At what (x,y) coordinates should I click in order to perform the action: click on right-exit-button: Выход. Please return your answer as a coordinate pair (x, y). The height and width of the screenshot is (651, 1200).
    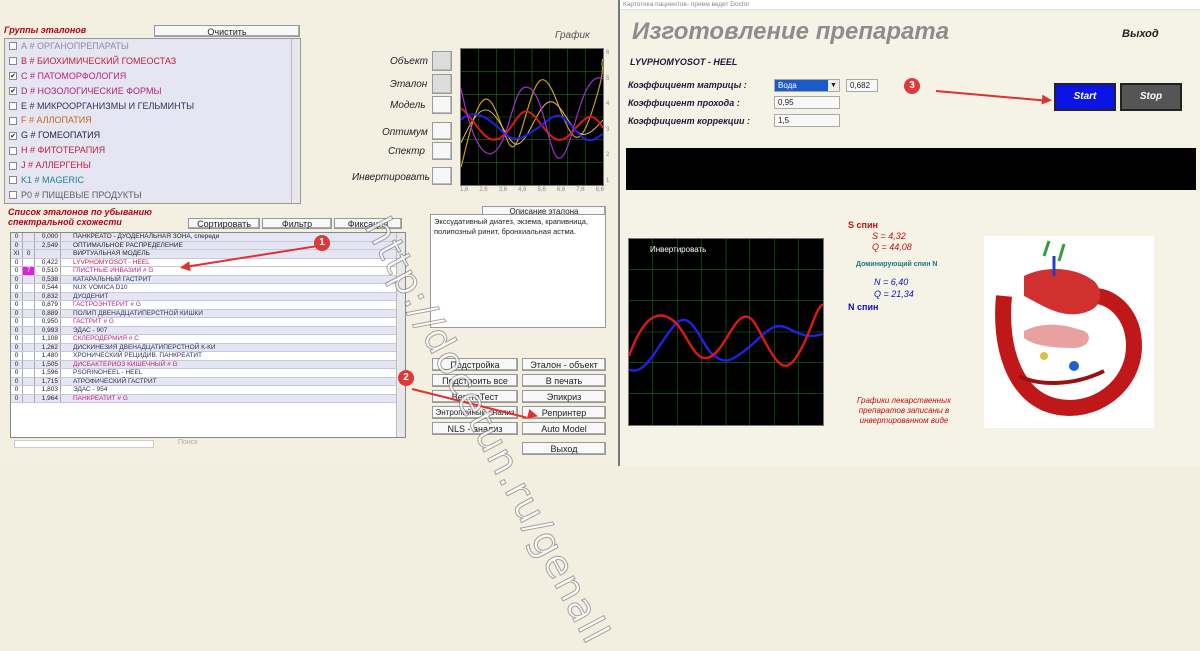
    Looking at the image, I should click on (1140, 34).